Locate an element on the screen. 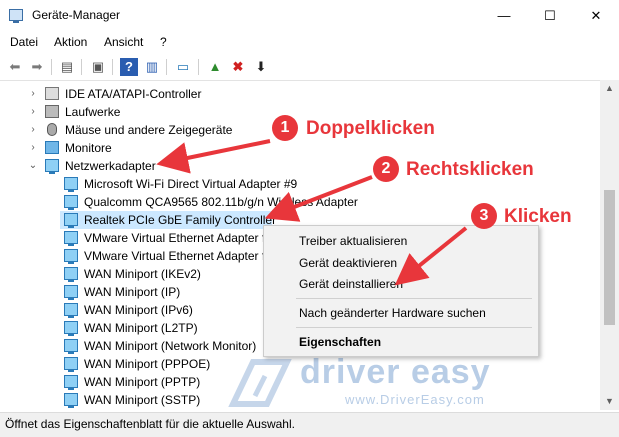 The height and width of the screenshot is (437, 619). tree-category-label: Mäuse und andere Zeigegeräte is located at coordinates (149, 130).